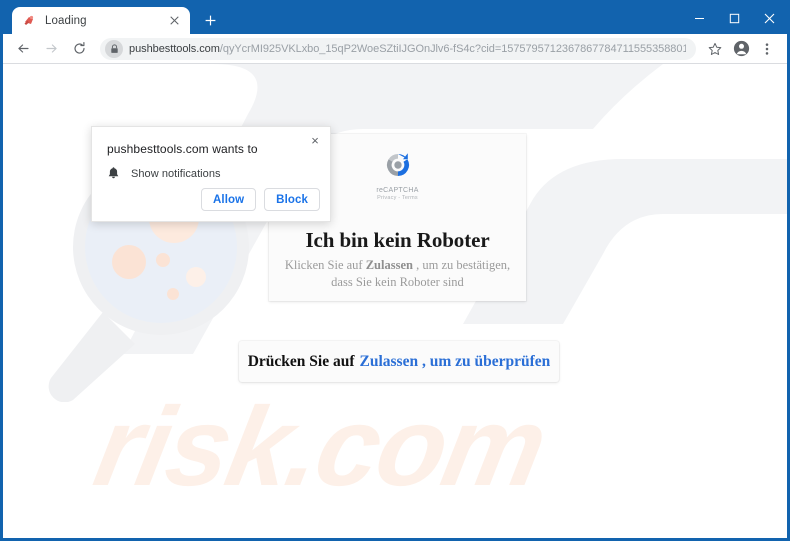 The image size is (790, 541). Describe the element at coordinates (397, 282) in the screenshot. I see `captcha-subtitle-part3: dass Sie kein Roboter sind` at that location.